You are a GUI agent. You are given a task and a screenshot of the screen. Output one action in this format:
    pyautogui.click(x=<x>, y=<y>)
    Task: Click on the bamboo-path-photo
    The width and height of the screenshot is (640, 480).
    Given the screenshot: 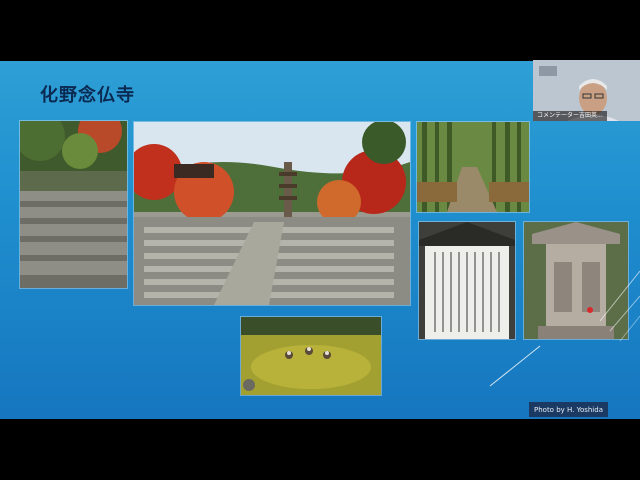 What is the action you would take?
    pyautogui.click(x=473, y=167)
    